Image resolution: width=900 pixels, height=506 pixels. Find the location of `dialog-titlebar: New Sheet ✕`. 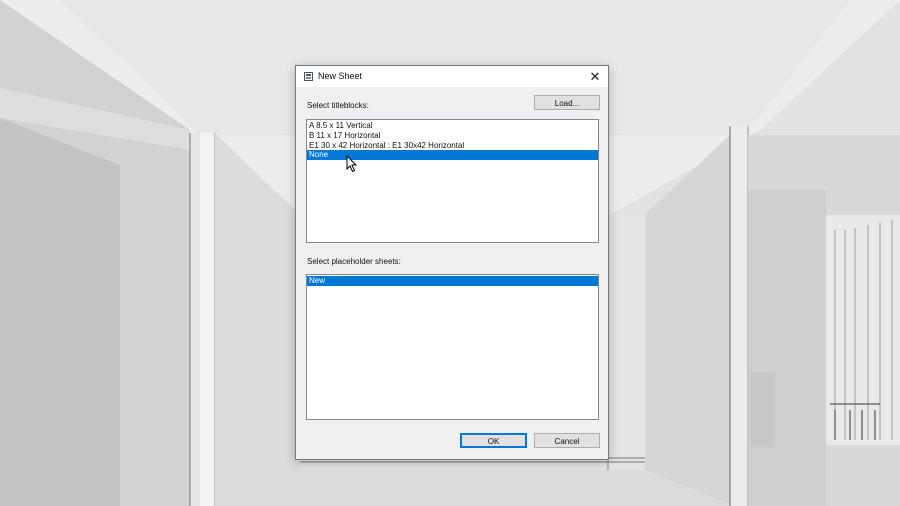

dialog-titlebar: New Sheet ✕ is located at coordinates (452, 76).